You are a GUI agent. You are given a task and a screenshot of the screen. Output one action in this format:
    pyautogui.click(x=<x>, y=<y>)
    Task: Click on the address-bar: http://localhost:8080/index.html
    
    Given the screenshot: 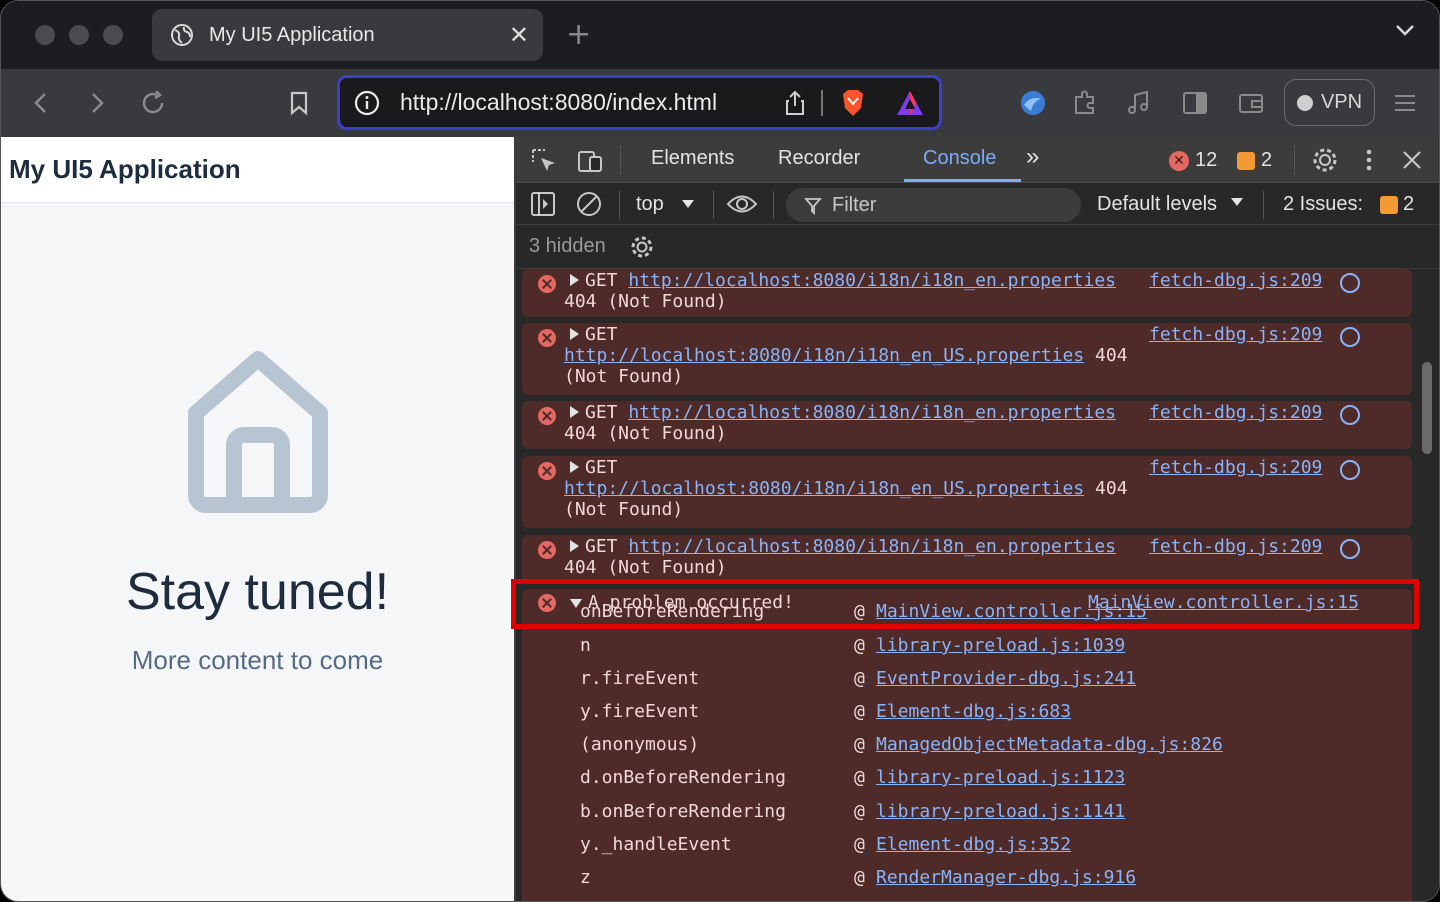 What is the action you would take?
    pyautogui.click(x=639, y=102)
    